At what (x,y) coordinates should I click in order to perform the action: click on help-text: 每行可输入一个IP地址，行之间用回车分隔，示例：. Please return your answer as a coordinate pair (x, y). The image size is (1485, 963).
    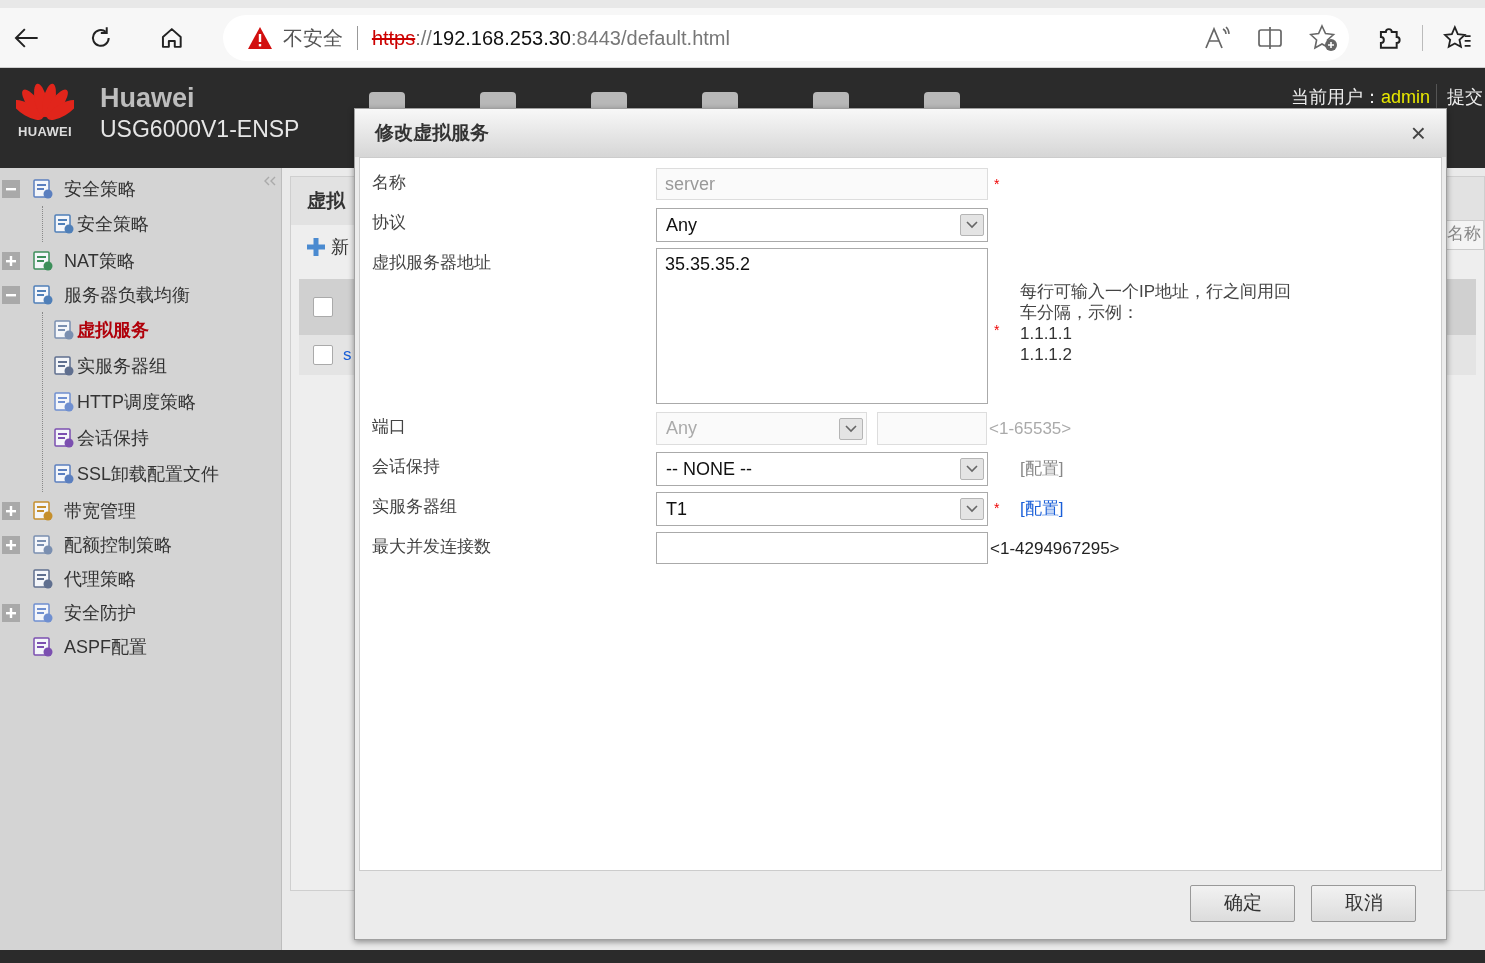
    Looking at the image, I should click on (1156, 302).